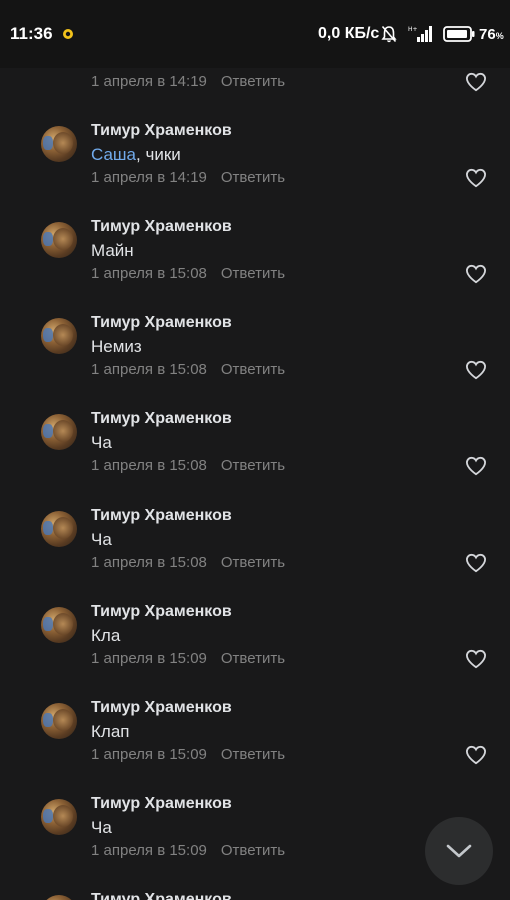  What do you see at coordinates (459, 34) in the screenshot?
I see `battery-icon` at bounding box center [459, 34].